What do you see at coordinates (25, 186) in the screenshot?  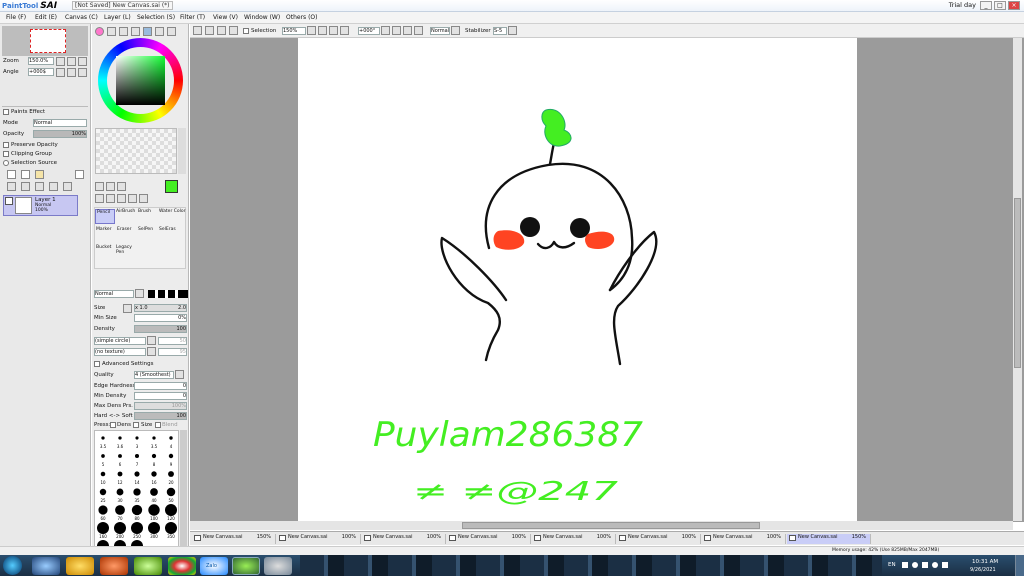 I see `merge-down-icon` at bounding box center [25, 186].